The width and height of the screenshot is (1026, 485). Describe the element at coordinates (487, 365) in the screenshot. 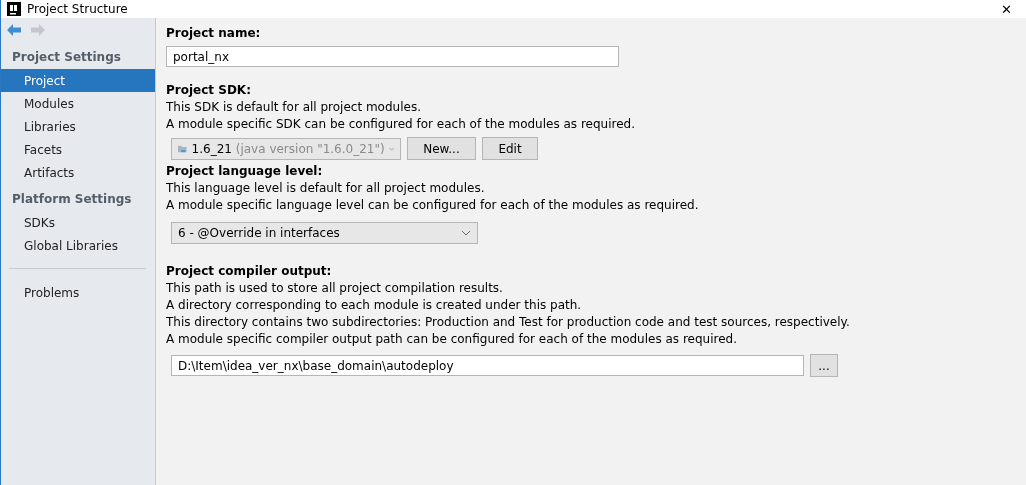

I see `compiler-output-field: D:\Item\idea_ver_nx\base_domain\autodeploy` at that location.